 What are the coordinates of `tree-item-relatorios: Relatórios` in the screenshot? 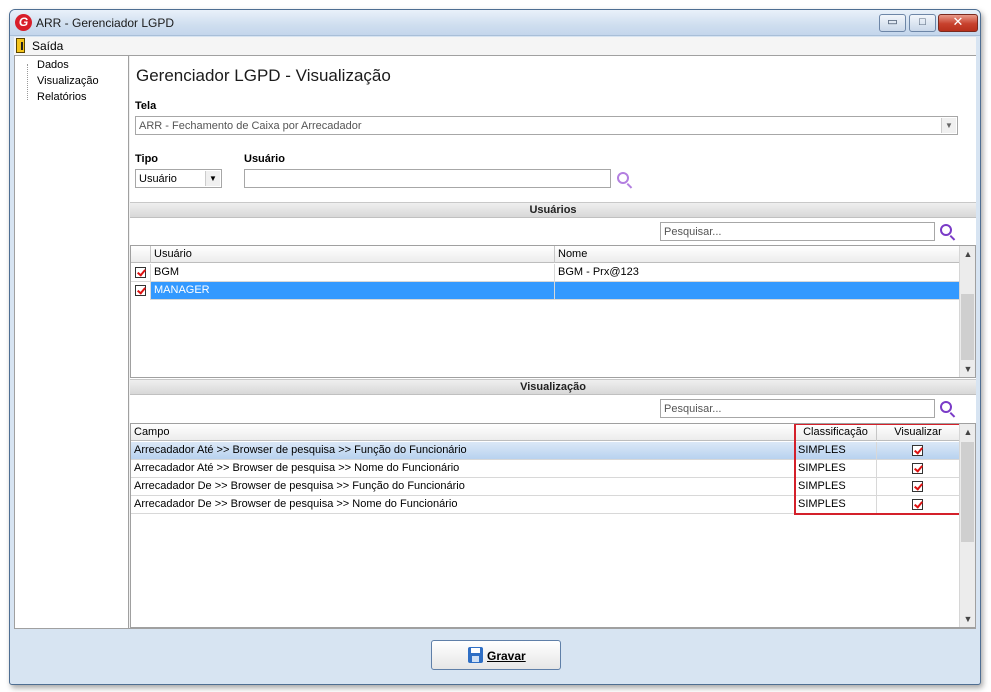 It's located at (62, 97).